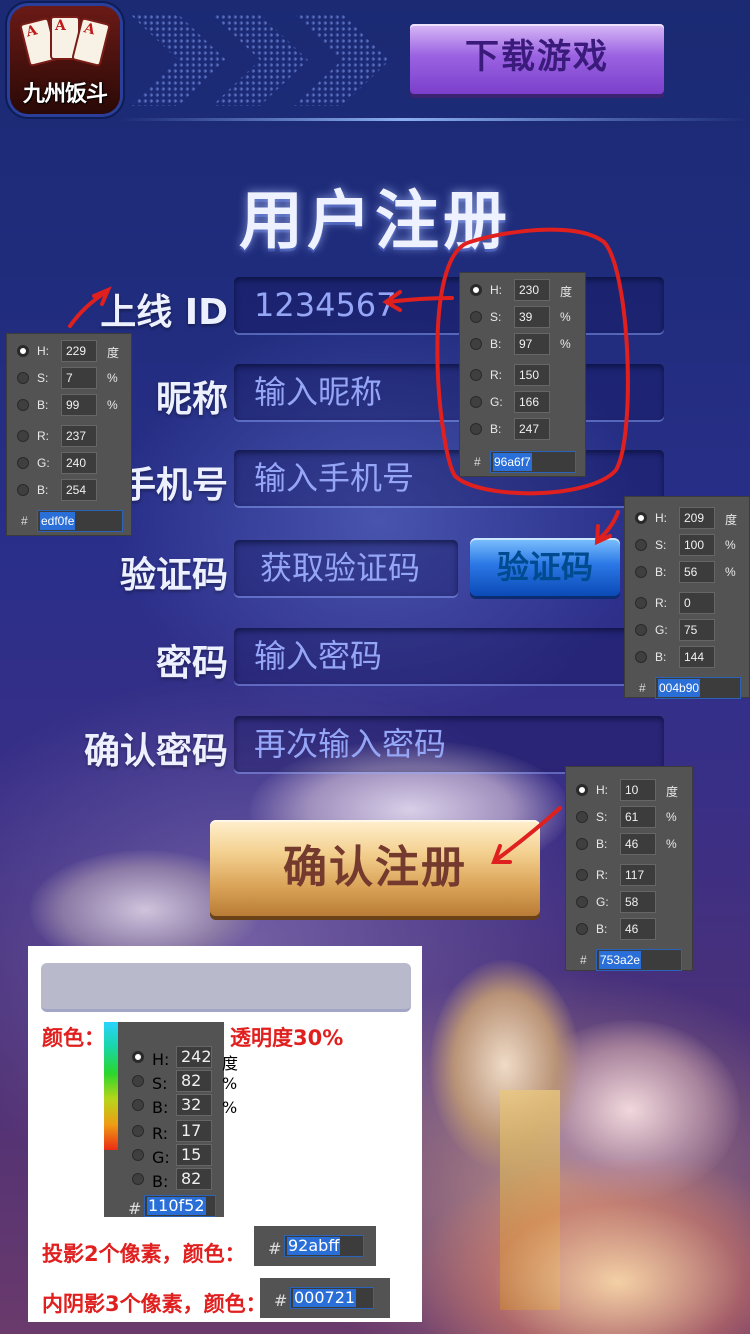 This screenshot has width=750, height=1334. Describe the element at coordinates (194, 1155) in the screenshot. I see `picker-g: 15` at that location.